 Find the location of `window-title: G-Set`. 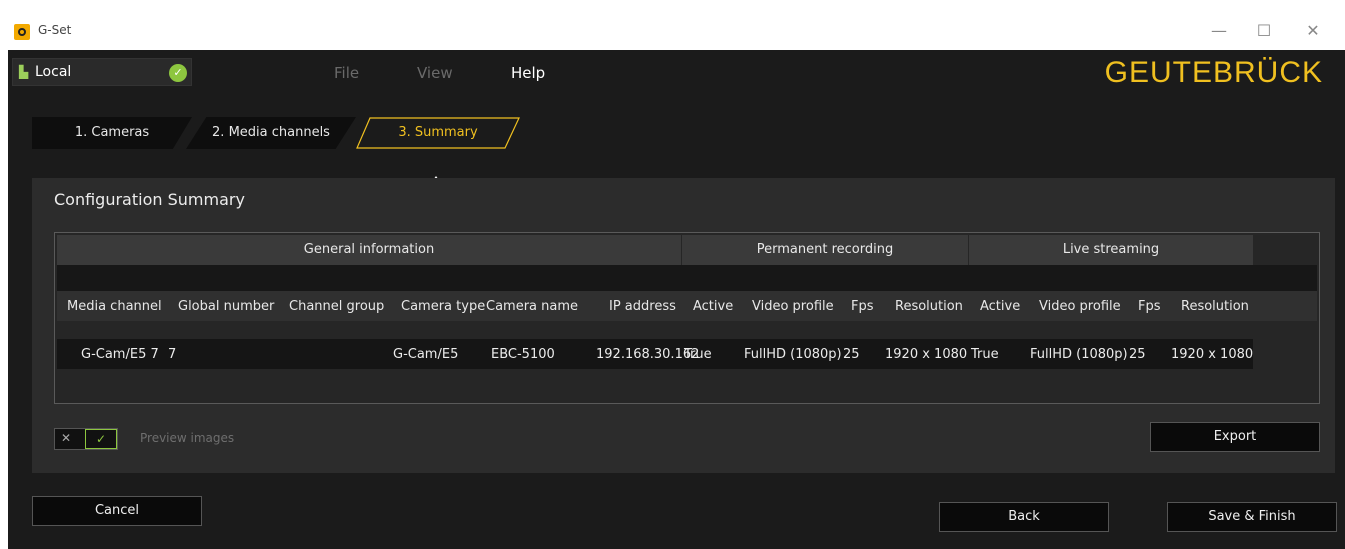

window-title: G-Set is located at coordinates (55, 30).